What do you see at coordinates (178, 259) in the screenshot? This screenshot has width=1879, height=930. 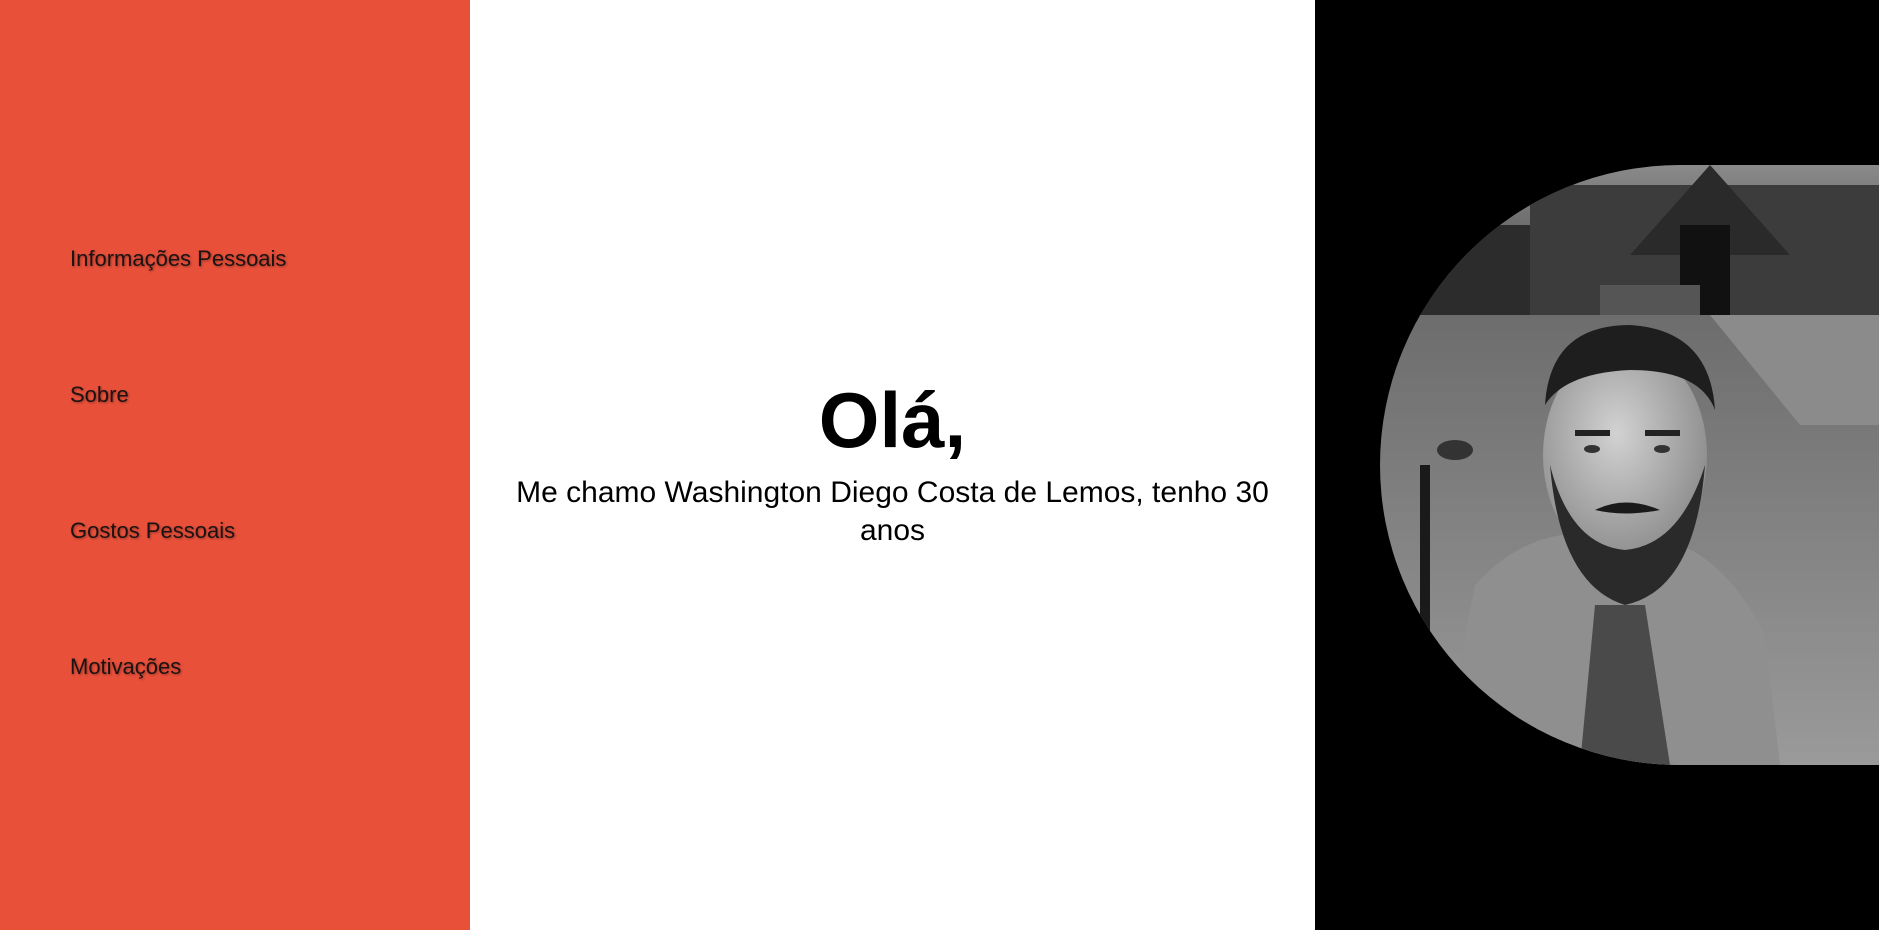 I see `nav-item-informacoes-pessoais: Informações Pessoais` at bounding box center [178, 259].